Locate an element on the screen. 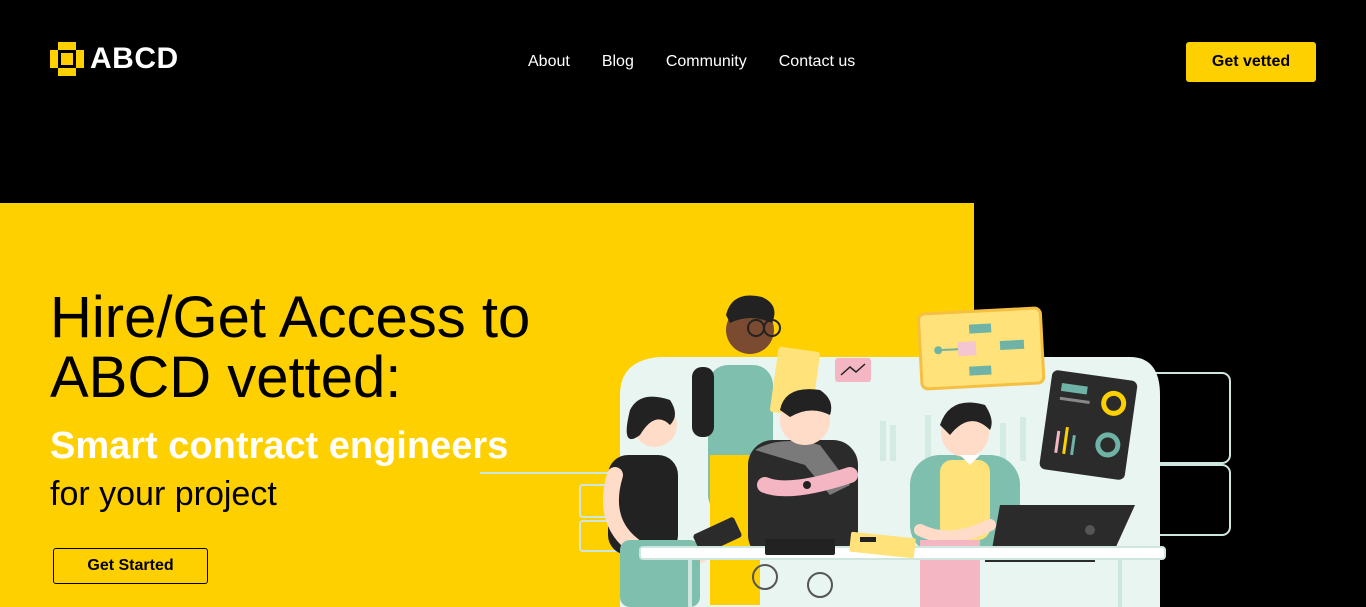 The width and height of the screenshot is (1366, 607). nav-link-about: About is located at coordinates (549, 62).